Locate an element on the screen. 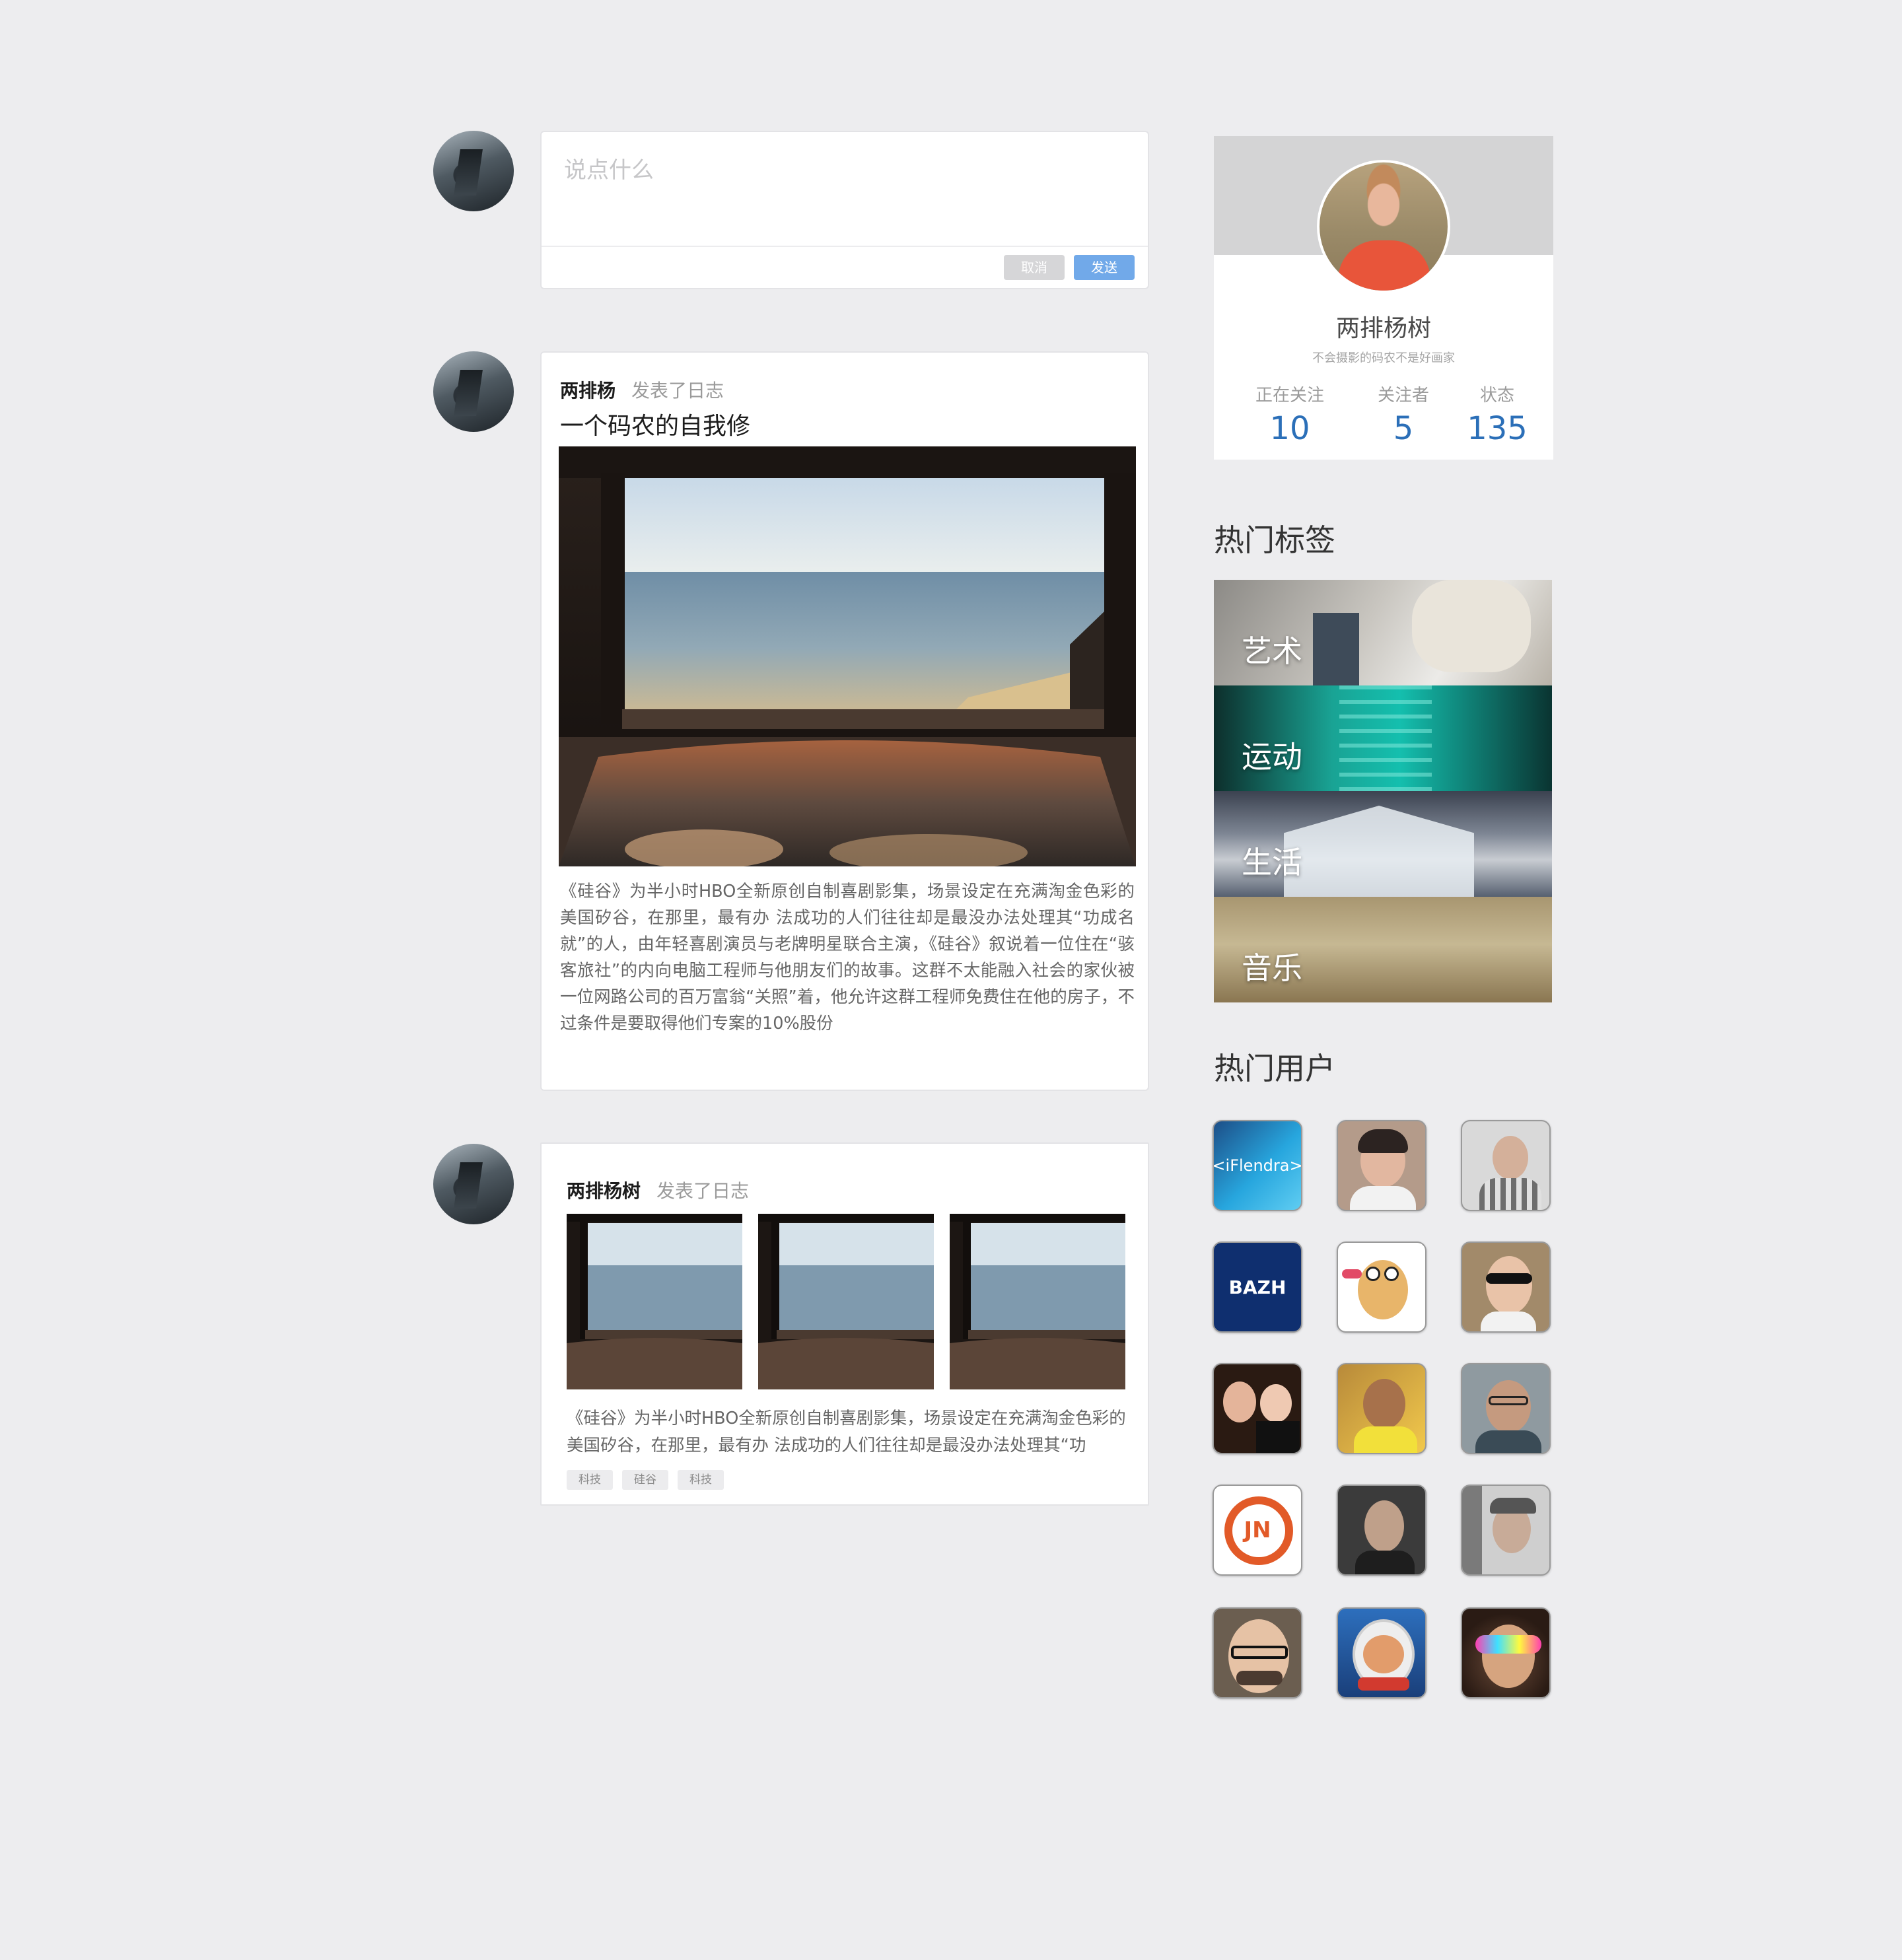  send-button: 发送 is located at coordinates (1104, 267).